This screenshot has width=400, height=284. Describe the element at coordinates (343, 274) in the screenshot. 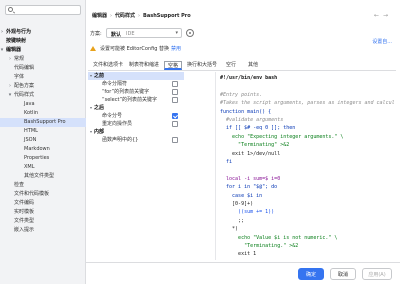

I see `cancel-button: 取消` at that location.